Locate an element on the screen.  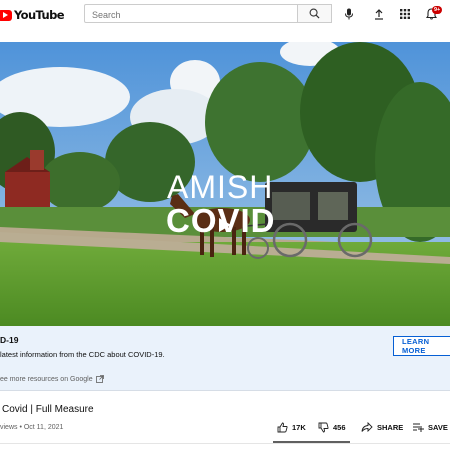
learn-more-button: LEARN MORE is located at coordinates (421, 346).